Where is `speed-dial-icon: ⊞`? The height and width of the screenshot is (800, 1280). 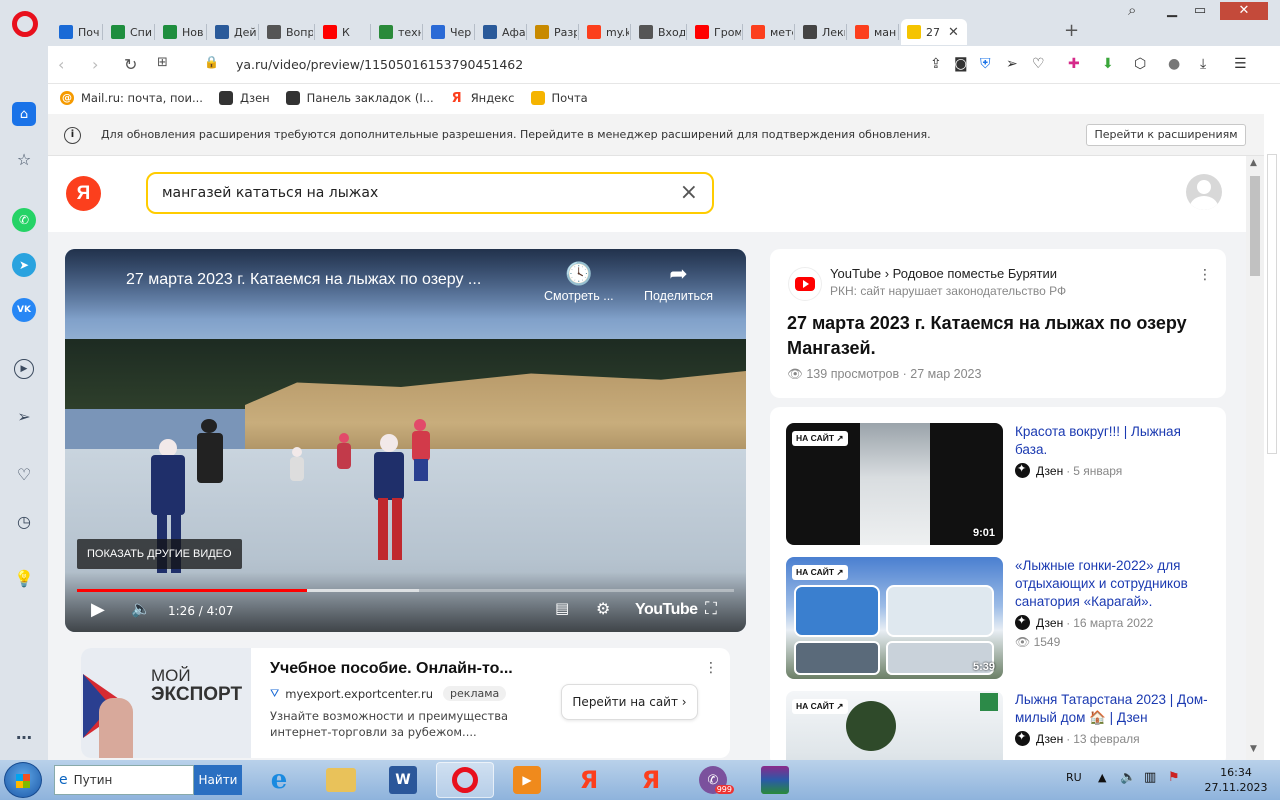 speed-dial-icon: ⊞ is located at coordinates (162, 62).